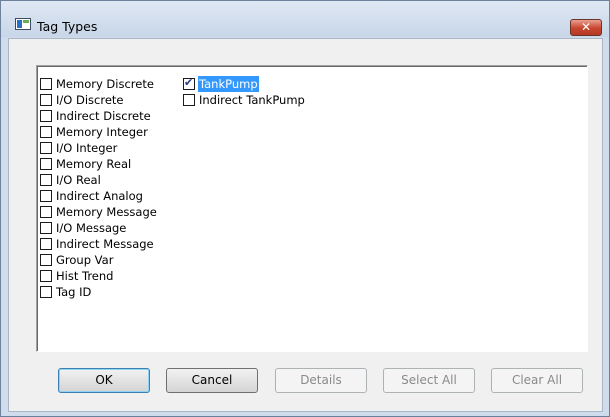 This screenshot has width=610, height=417. Describe the element at coordinates (429, 380) in the screenshot. I see `select-all-button: Select All` at that location.